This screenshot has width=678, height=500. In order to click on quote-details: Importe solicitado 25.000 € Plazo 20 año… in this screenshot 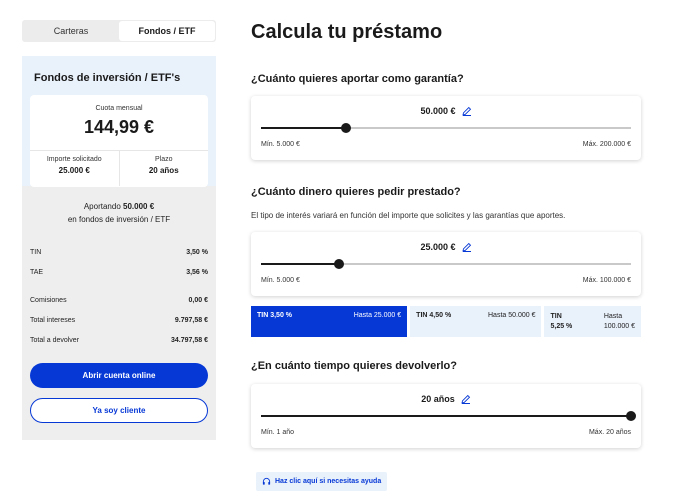, I will do `click(119, 168)`.